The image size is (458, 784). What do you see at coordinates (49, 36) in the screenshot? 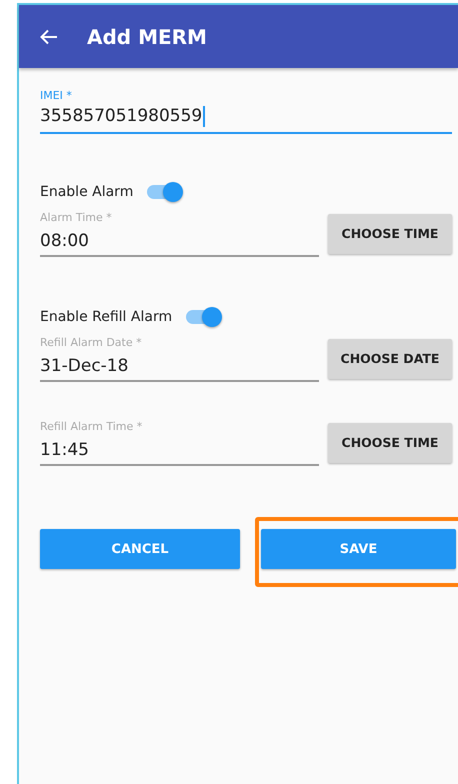
I see `back-arrow-icon` at bounding box center [49, 36].